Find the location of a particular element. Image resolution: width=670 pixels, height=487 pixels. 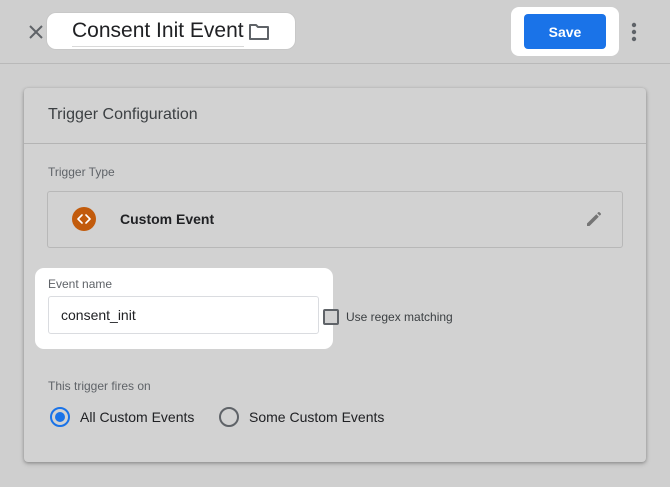

custom-event-icon is located at coordinates (84, 219).